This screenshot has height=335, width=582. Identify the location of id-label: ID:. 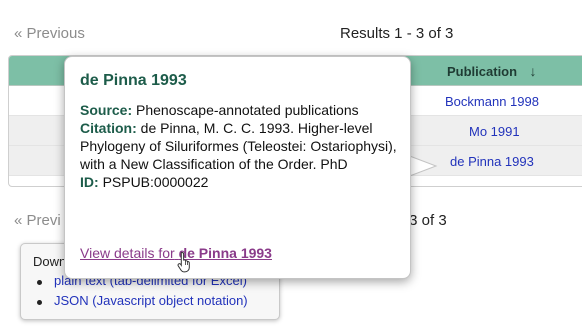
(89, 182).